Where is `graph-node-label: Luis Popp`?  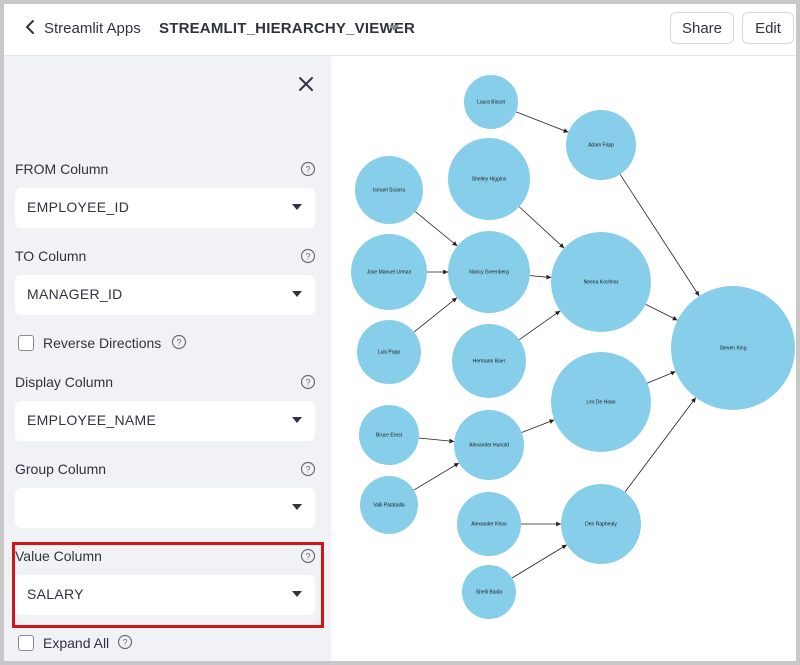 graph-node-label: Luis Popp is located at coordinates (389, 352).